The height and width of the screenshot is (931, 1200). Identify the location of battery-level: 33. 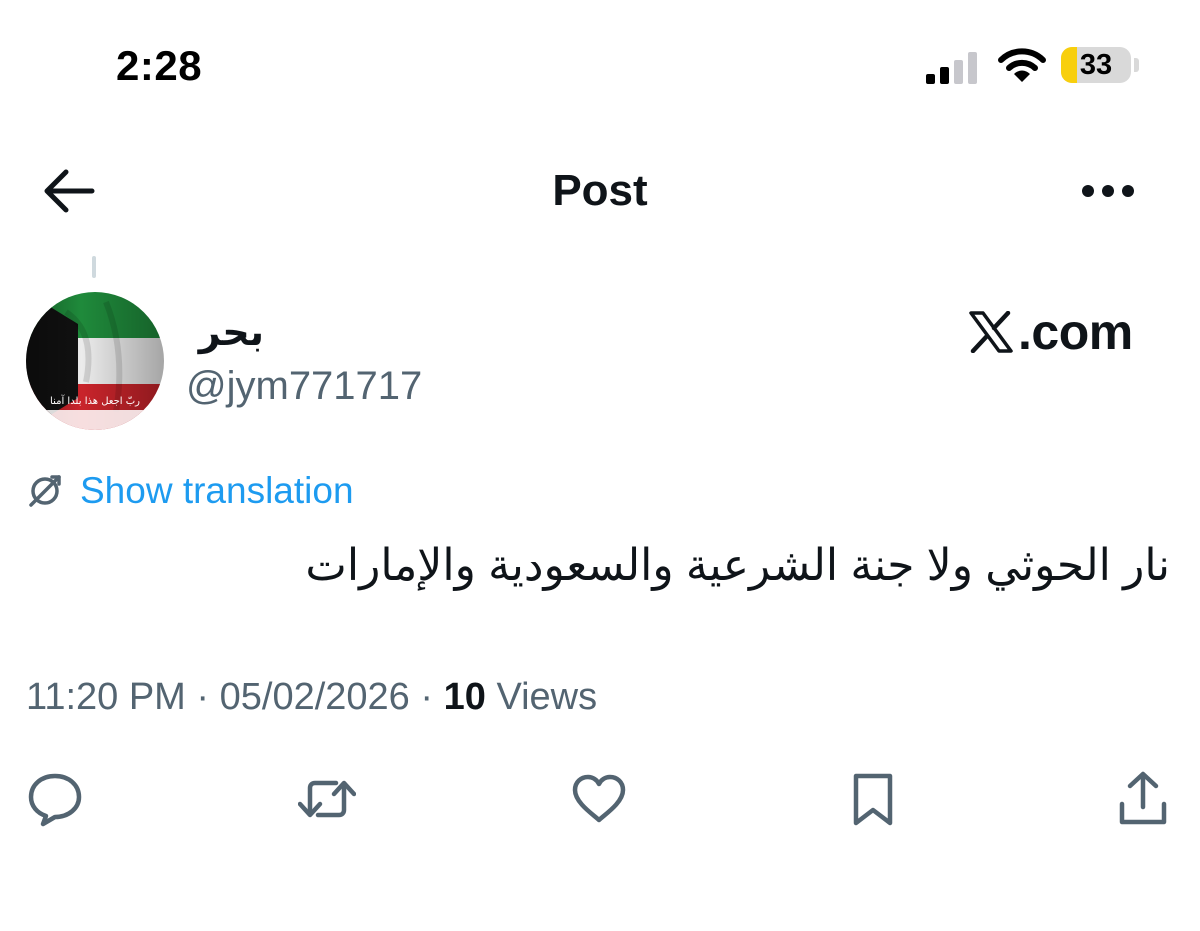
(1096, 65).